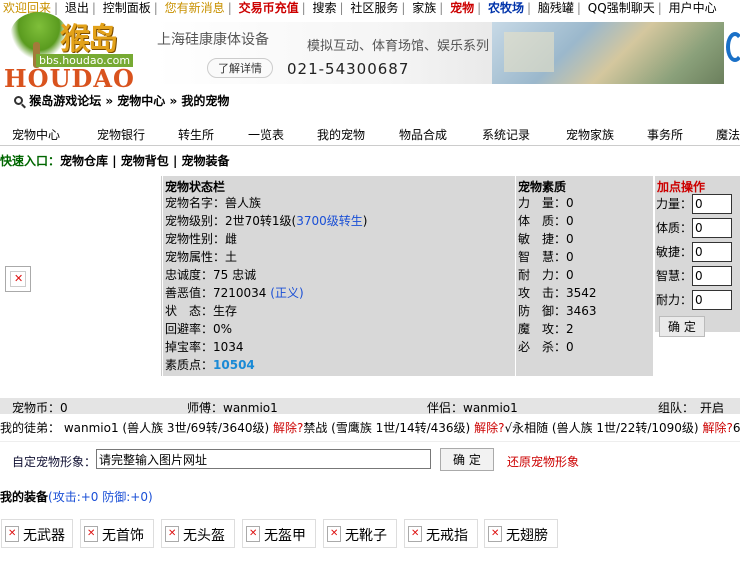  What do you see at coordinates (121, 134) in the screenshot?
I see `menu-pet-bank: 宠物银行` at bounding box center [121, 134].